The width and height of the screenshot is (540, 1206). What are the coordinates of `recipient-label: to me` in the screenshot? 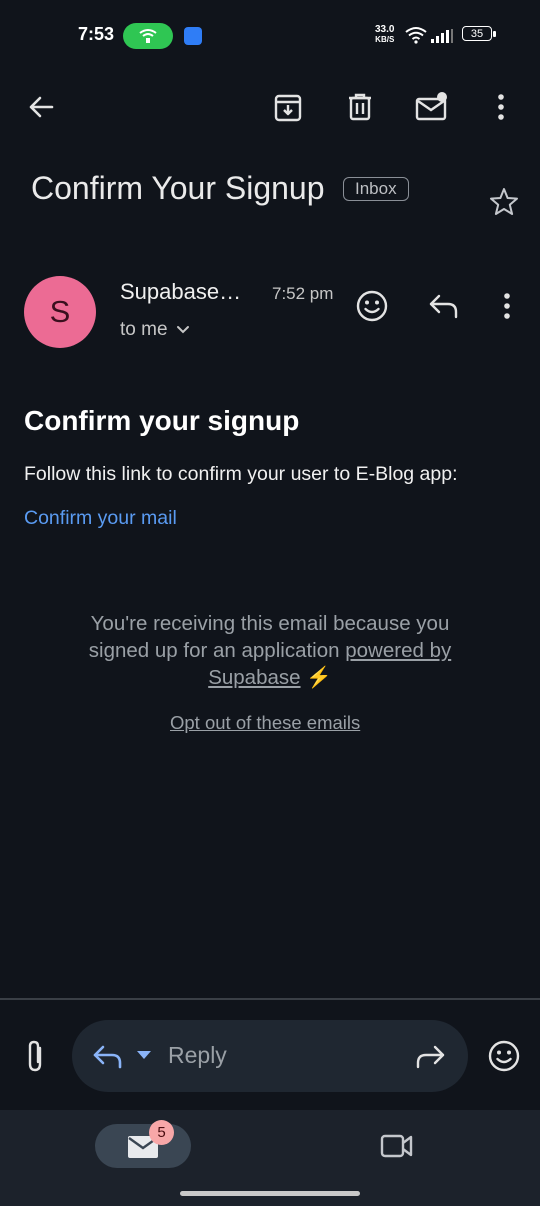 It's located at (144, 329).